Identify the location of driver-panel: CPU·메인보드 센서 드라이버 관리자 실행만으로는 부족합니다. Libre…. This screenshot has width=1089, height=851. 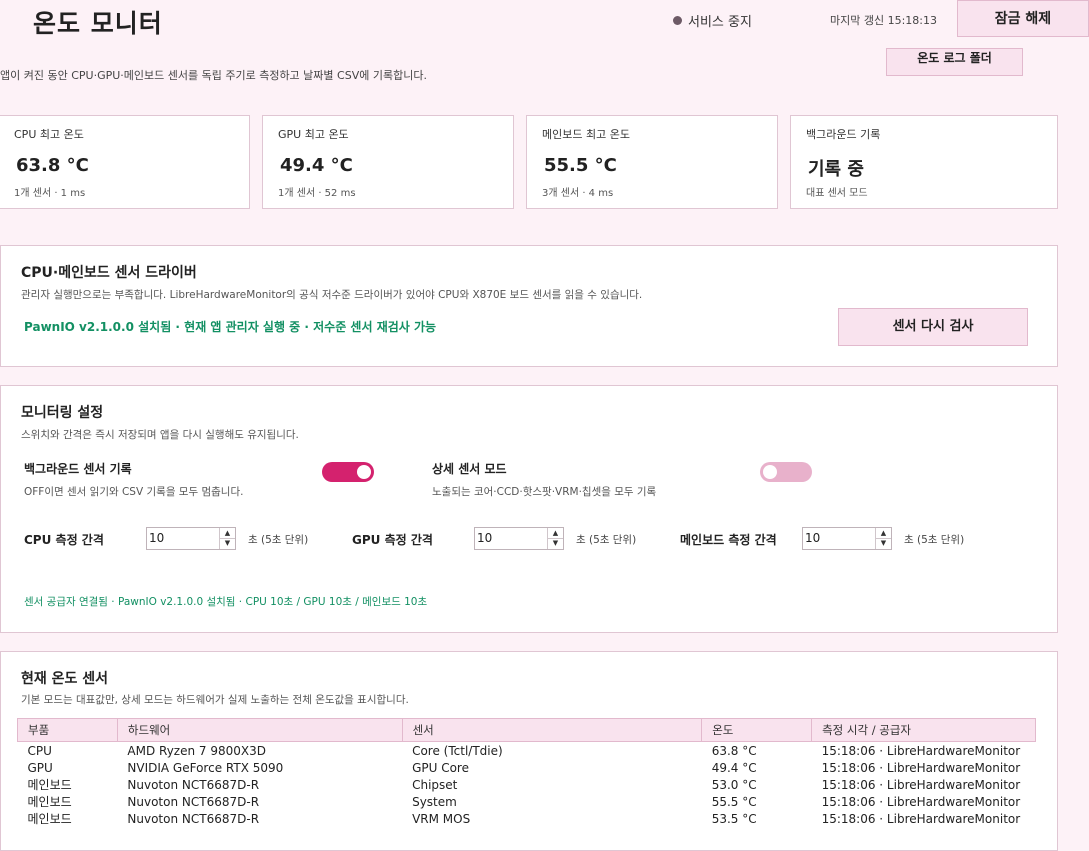
(529, 306).